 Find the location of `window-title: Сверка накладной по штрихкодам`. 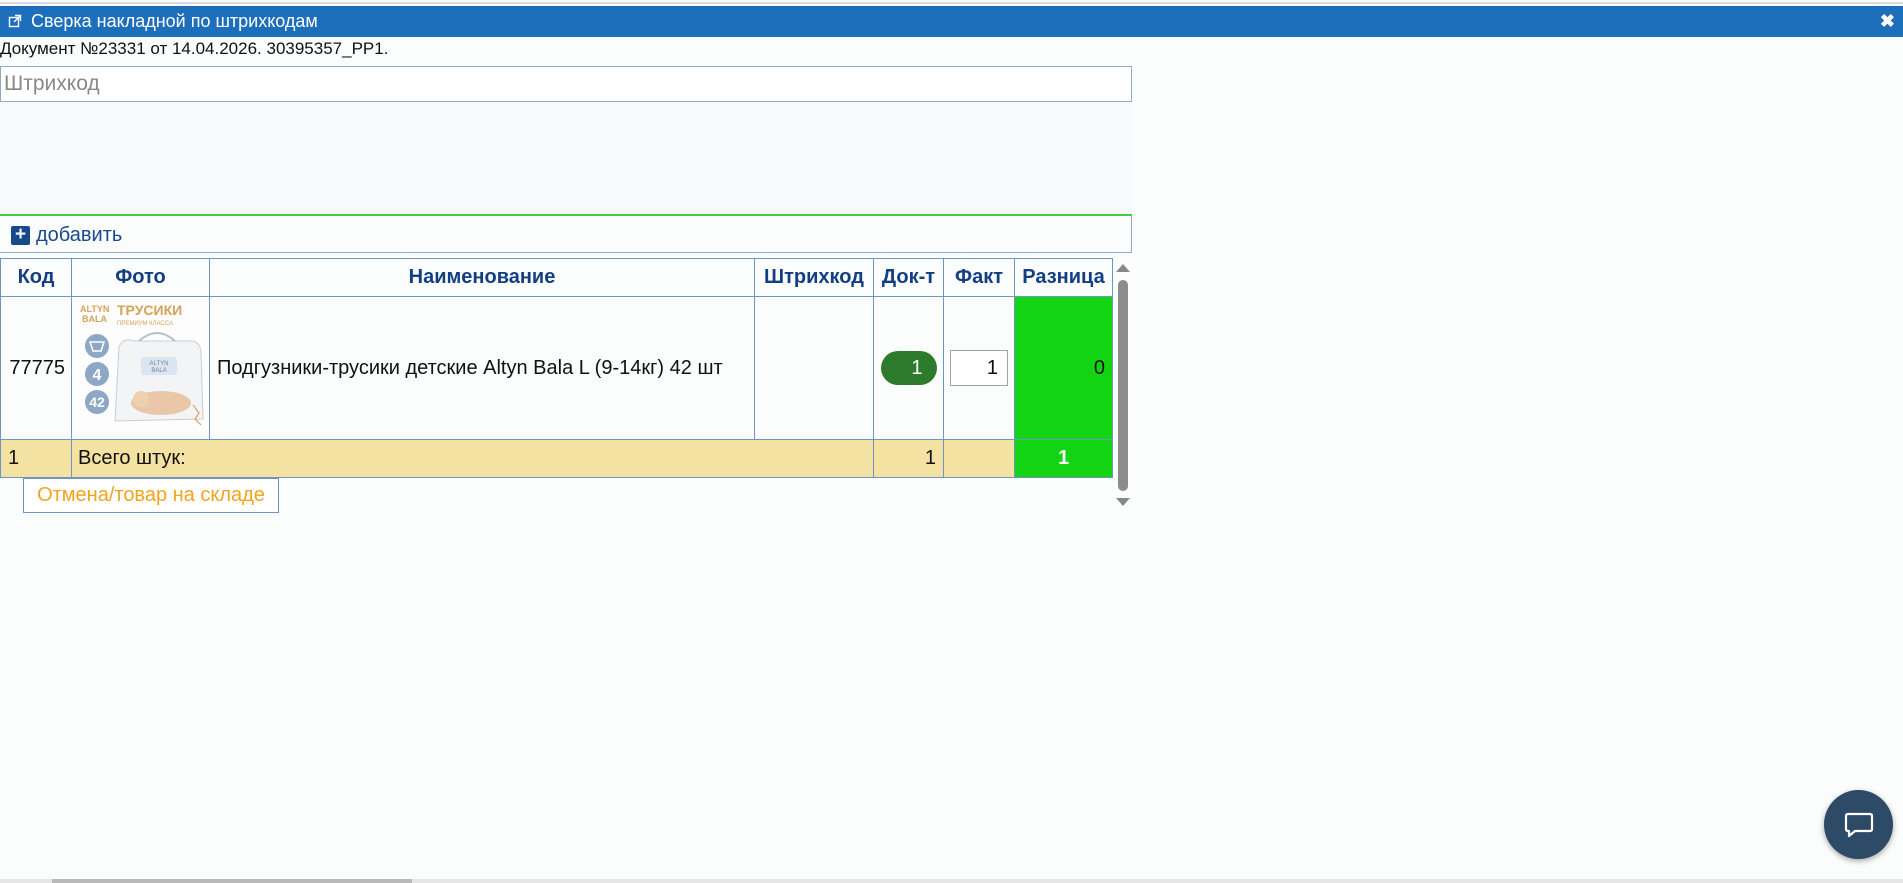

window-title: Сверка накладной по штрихкодам is located at coordinates (174, 21).